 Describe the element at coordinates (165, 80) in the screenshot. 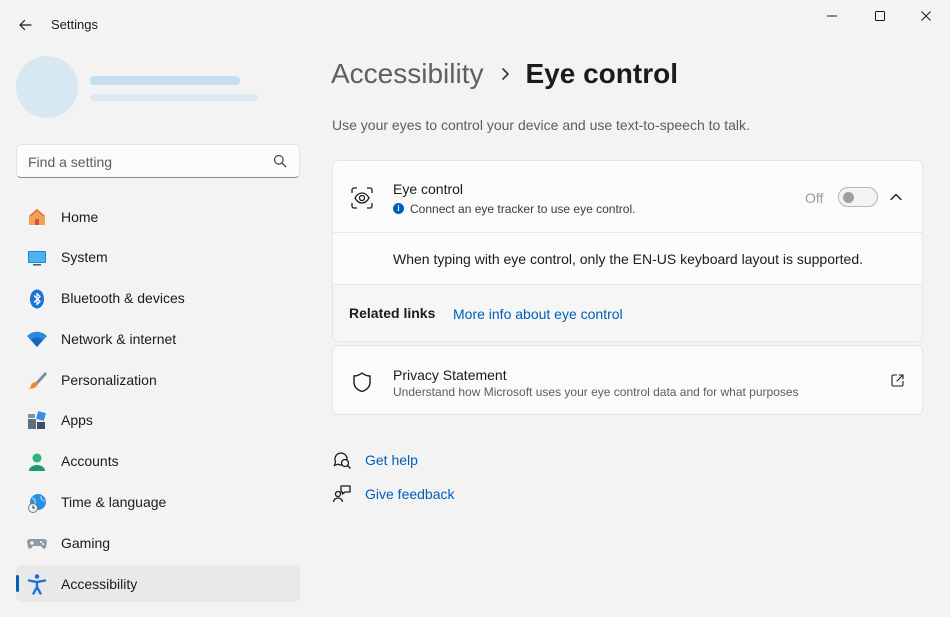

I see `profile-name-placeholder` at that location.